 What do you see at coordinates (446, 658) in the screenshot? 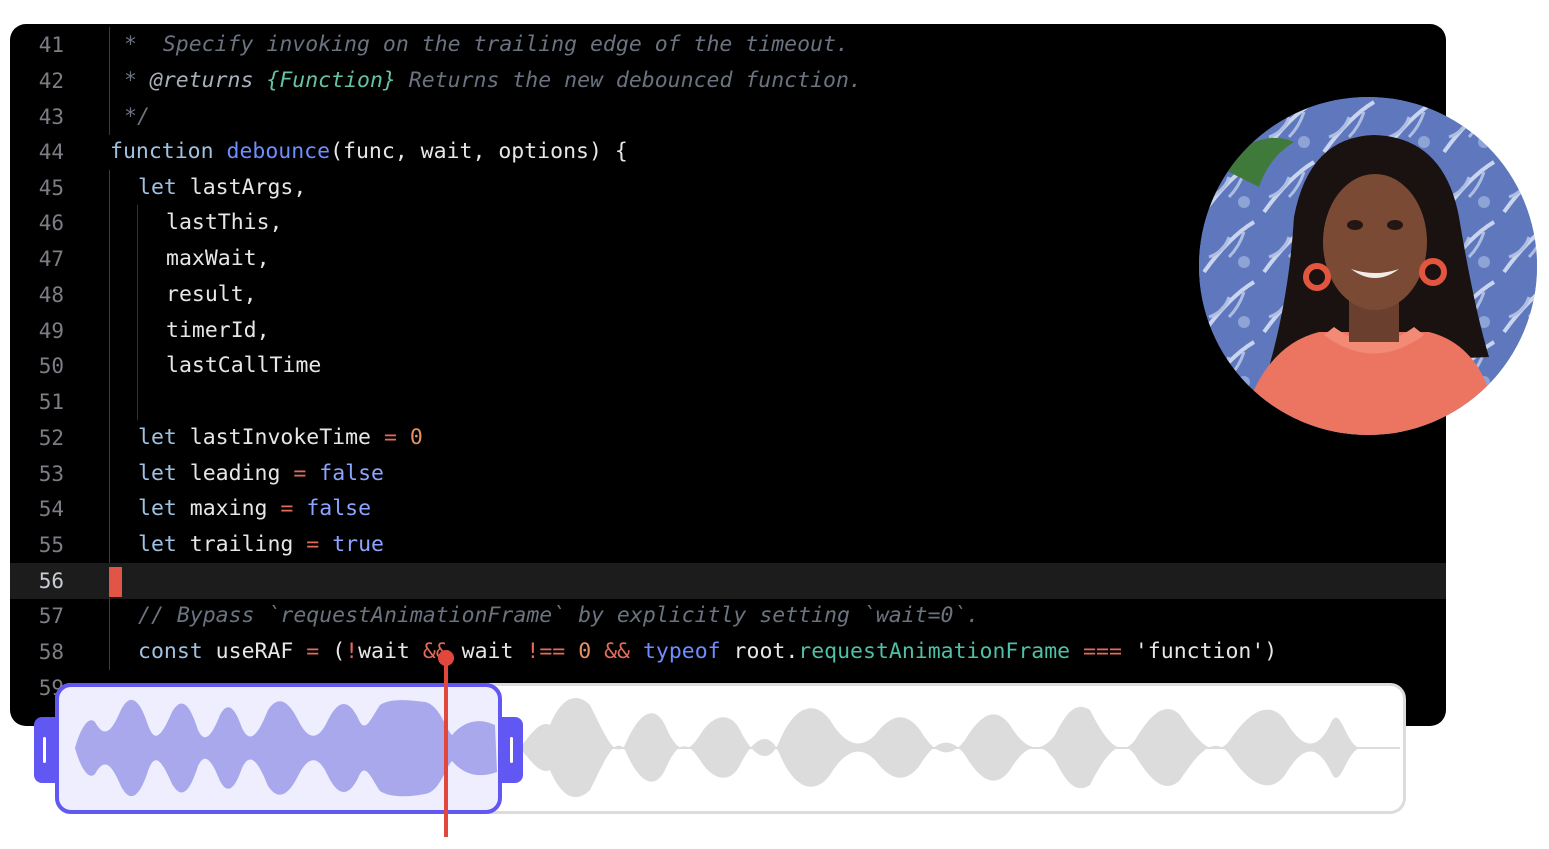
I see `playhead-knob` at bounding box center [446, 658].